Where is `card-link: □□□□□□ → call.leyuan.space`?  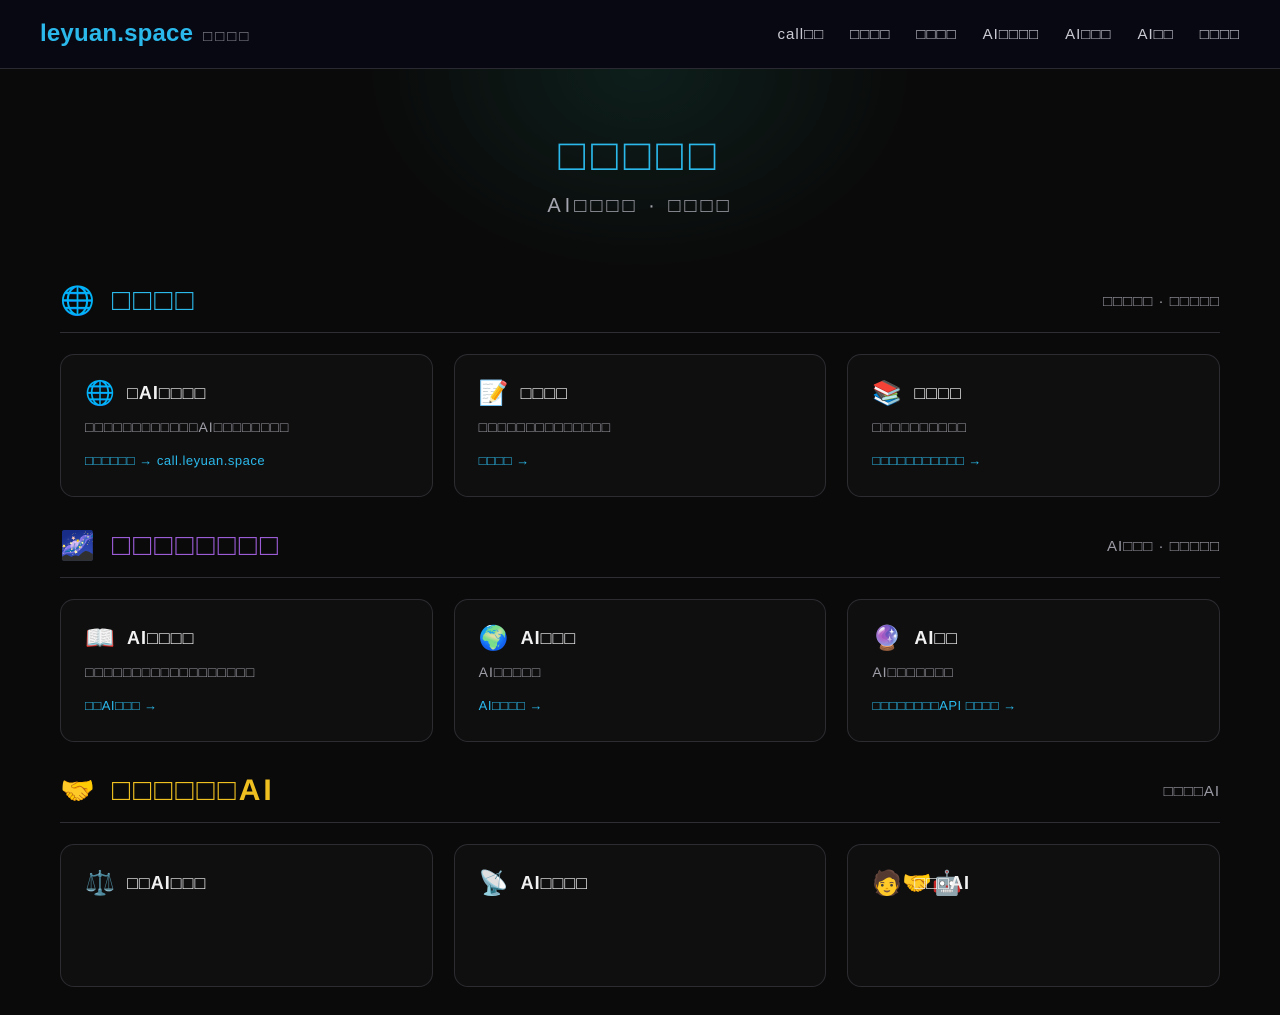 card-link: □□□□□□ → call.leyuan.space is located at coordinates (246, 460).